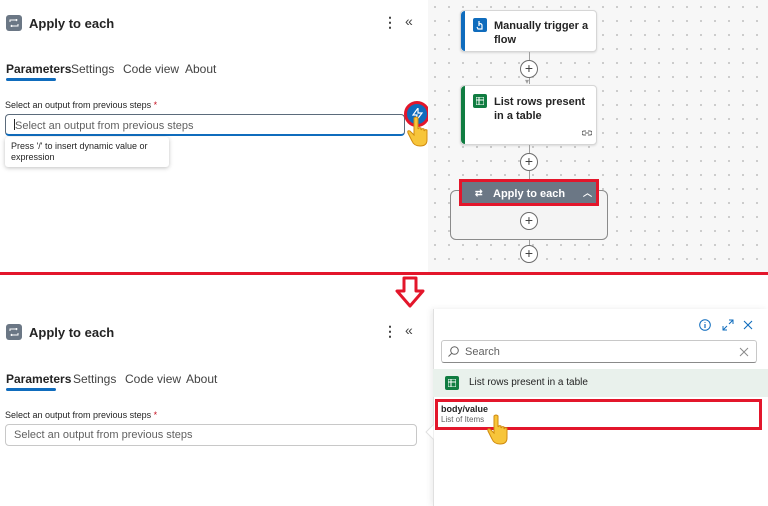 The height and width of the screenshot is (506, 768). I want to click on trigger-icon, so click(480, 25).